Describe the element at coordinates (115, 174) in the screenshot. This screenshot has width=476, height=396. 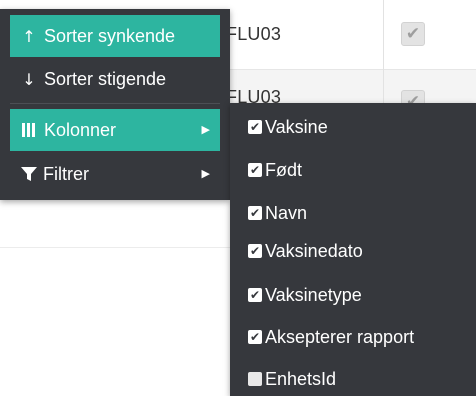
I see `filter-submenu-item: Filtrer ▶` at that location.